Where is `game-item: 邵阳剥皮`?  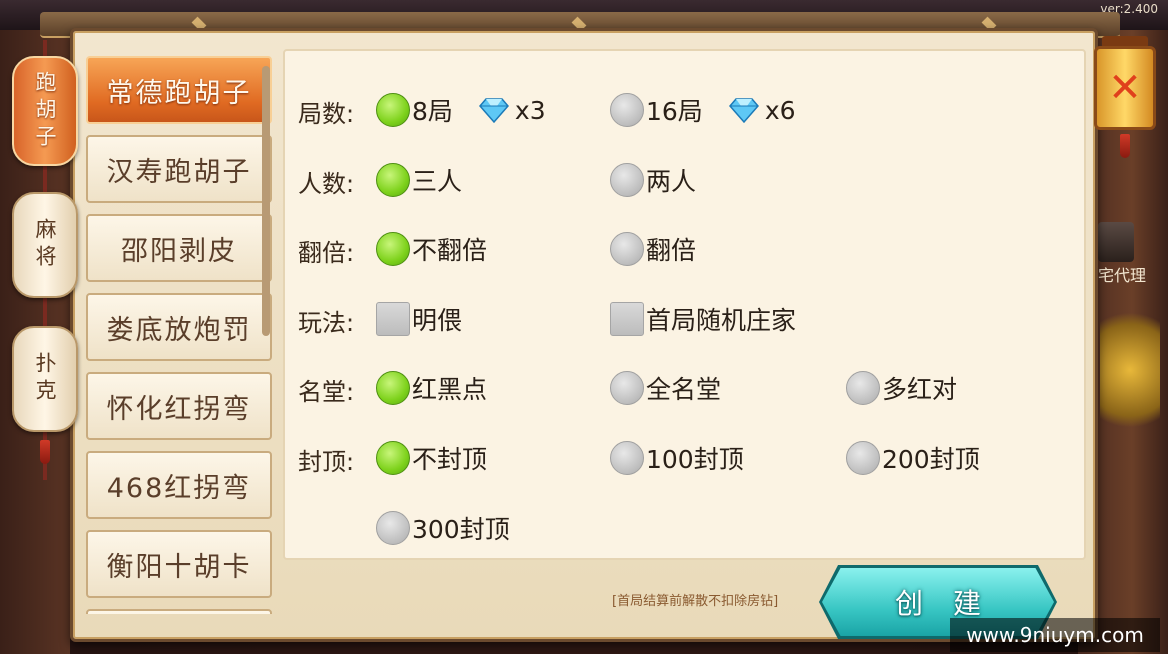 game-item: 邵阳剥皮 is located at coordinates (179, 248).